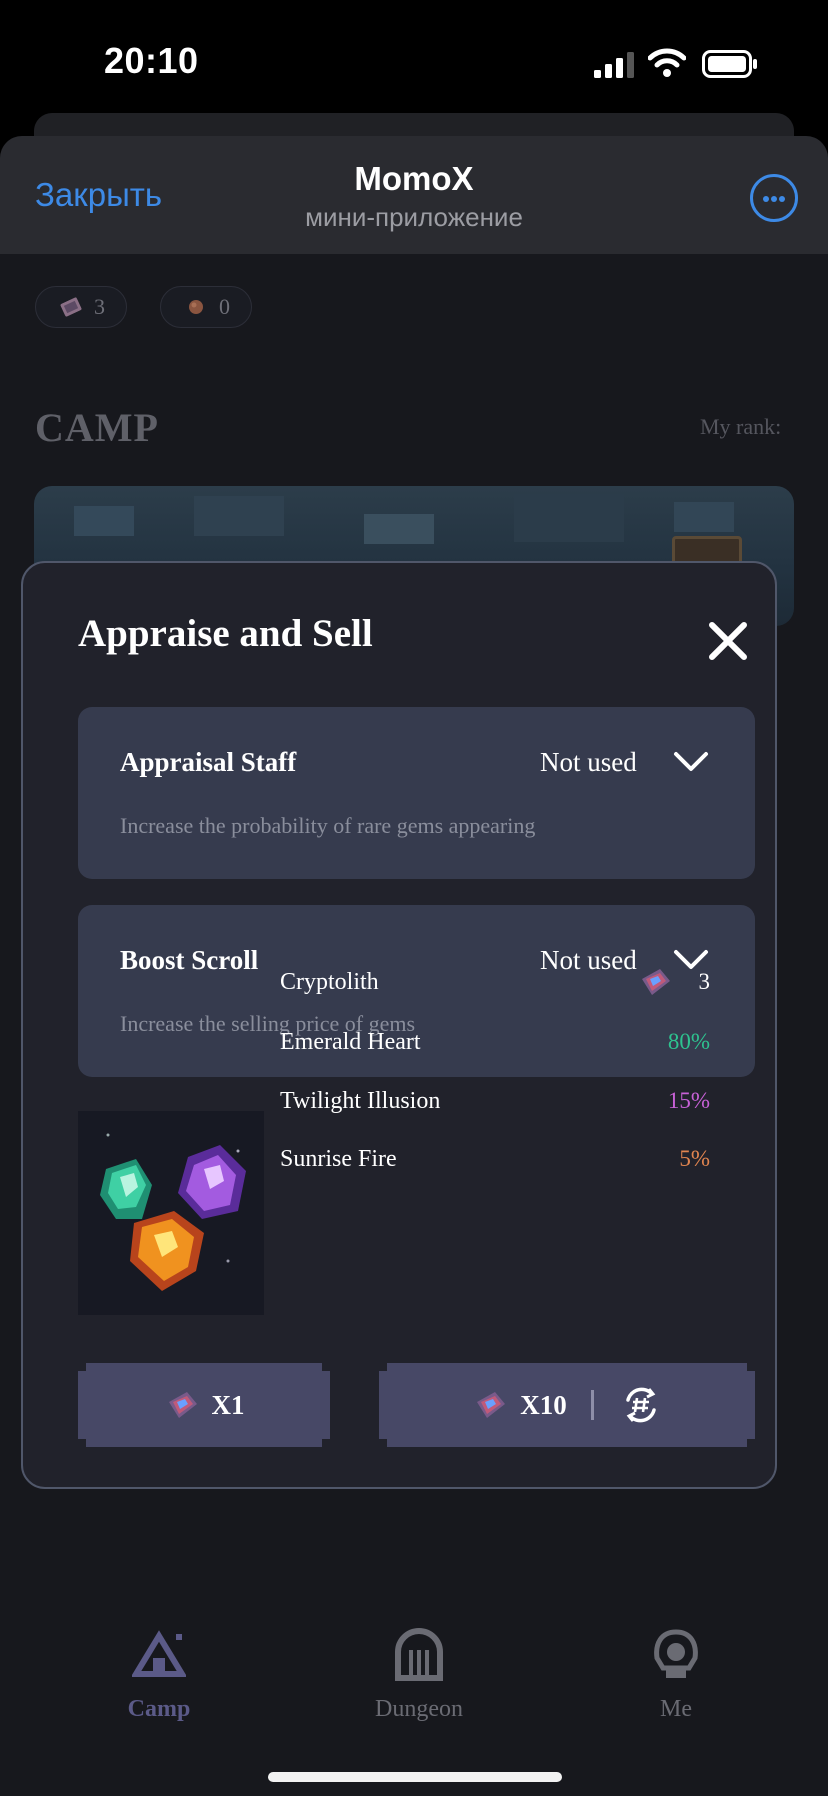  What do you see at coordinates (495, 1108) in the screenshot?
I see `odds-row-twilight: Twilight Illusion 15%` at bounding box center [495, 1108].